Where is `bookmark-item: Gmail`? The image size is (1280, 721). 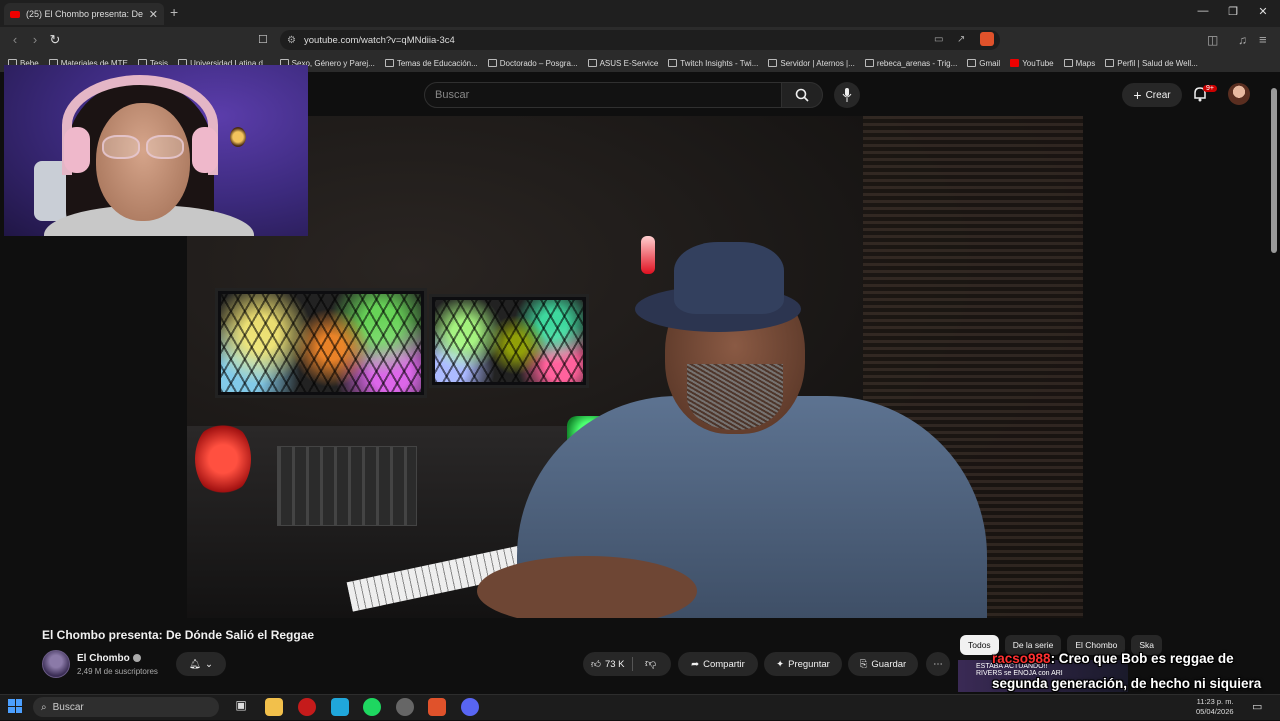 bookmark-item: Gmail is located at coordinates (983, 63).